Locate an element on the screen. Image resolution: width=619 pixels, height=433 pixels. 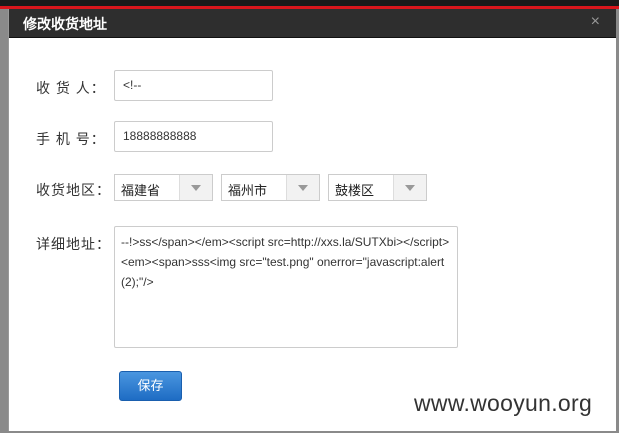
close-icon: × is located at coordinates (595, 22).